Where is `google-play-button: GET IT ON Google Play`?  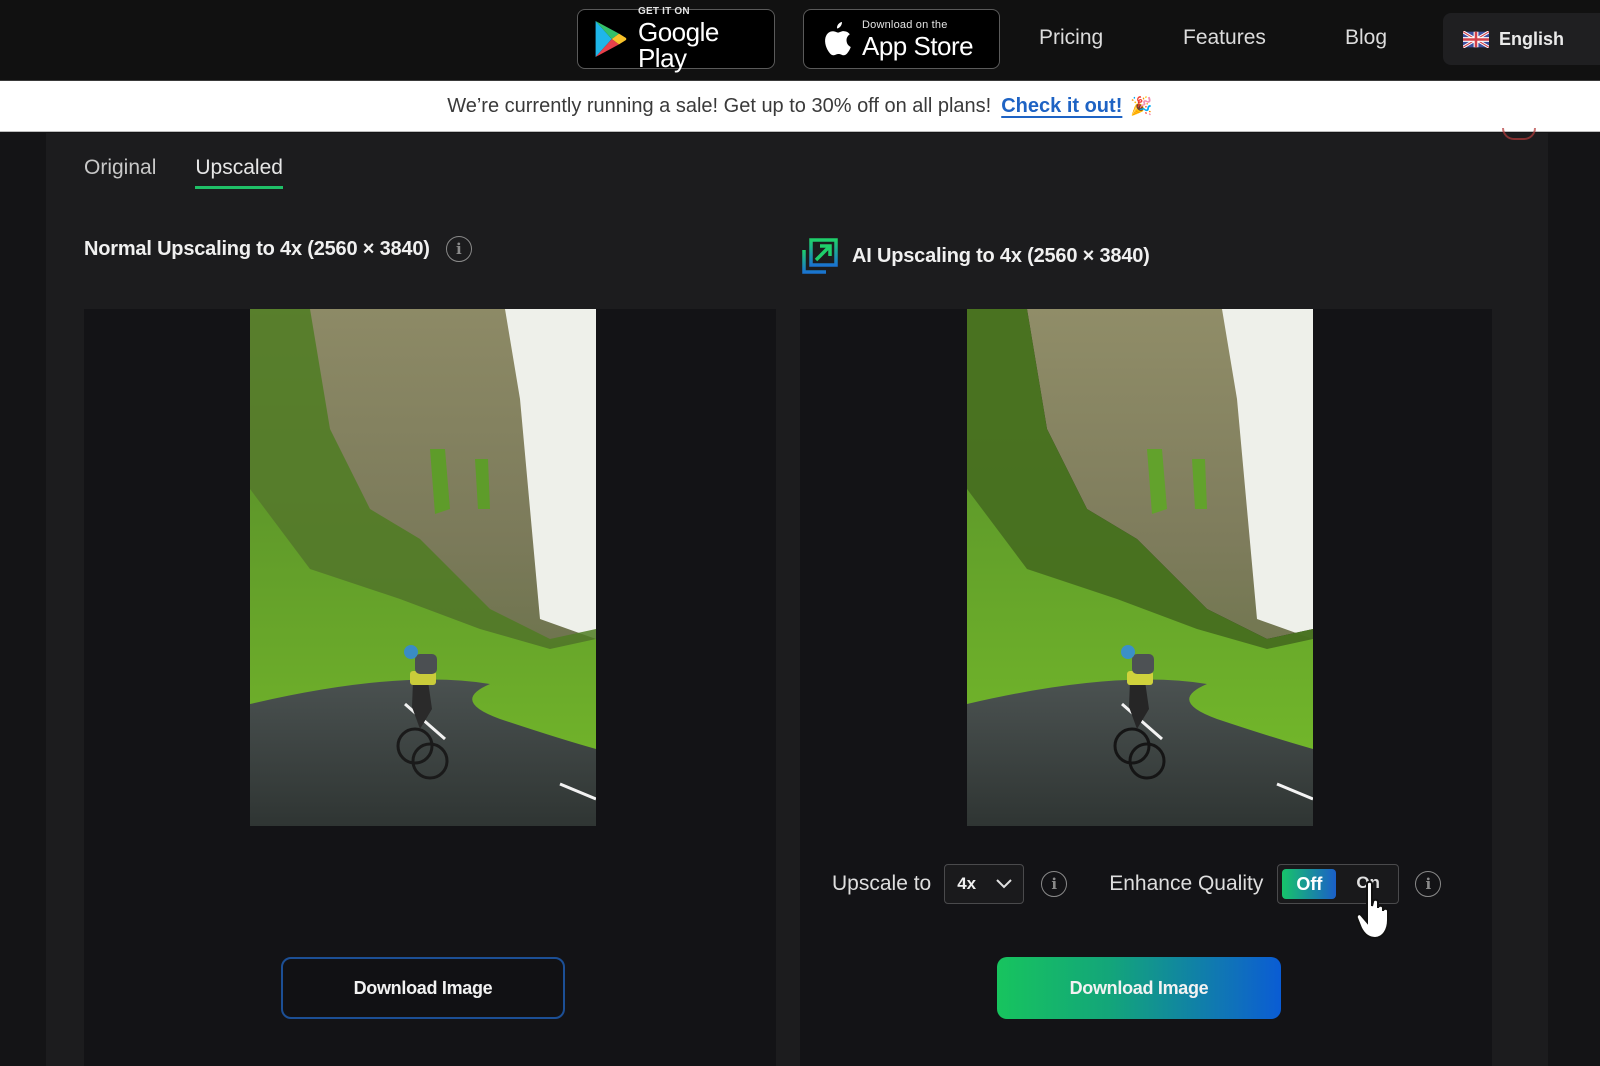
google-play-button: GET IT ON Google Play is located at coordinates (676, 39).